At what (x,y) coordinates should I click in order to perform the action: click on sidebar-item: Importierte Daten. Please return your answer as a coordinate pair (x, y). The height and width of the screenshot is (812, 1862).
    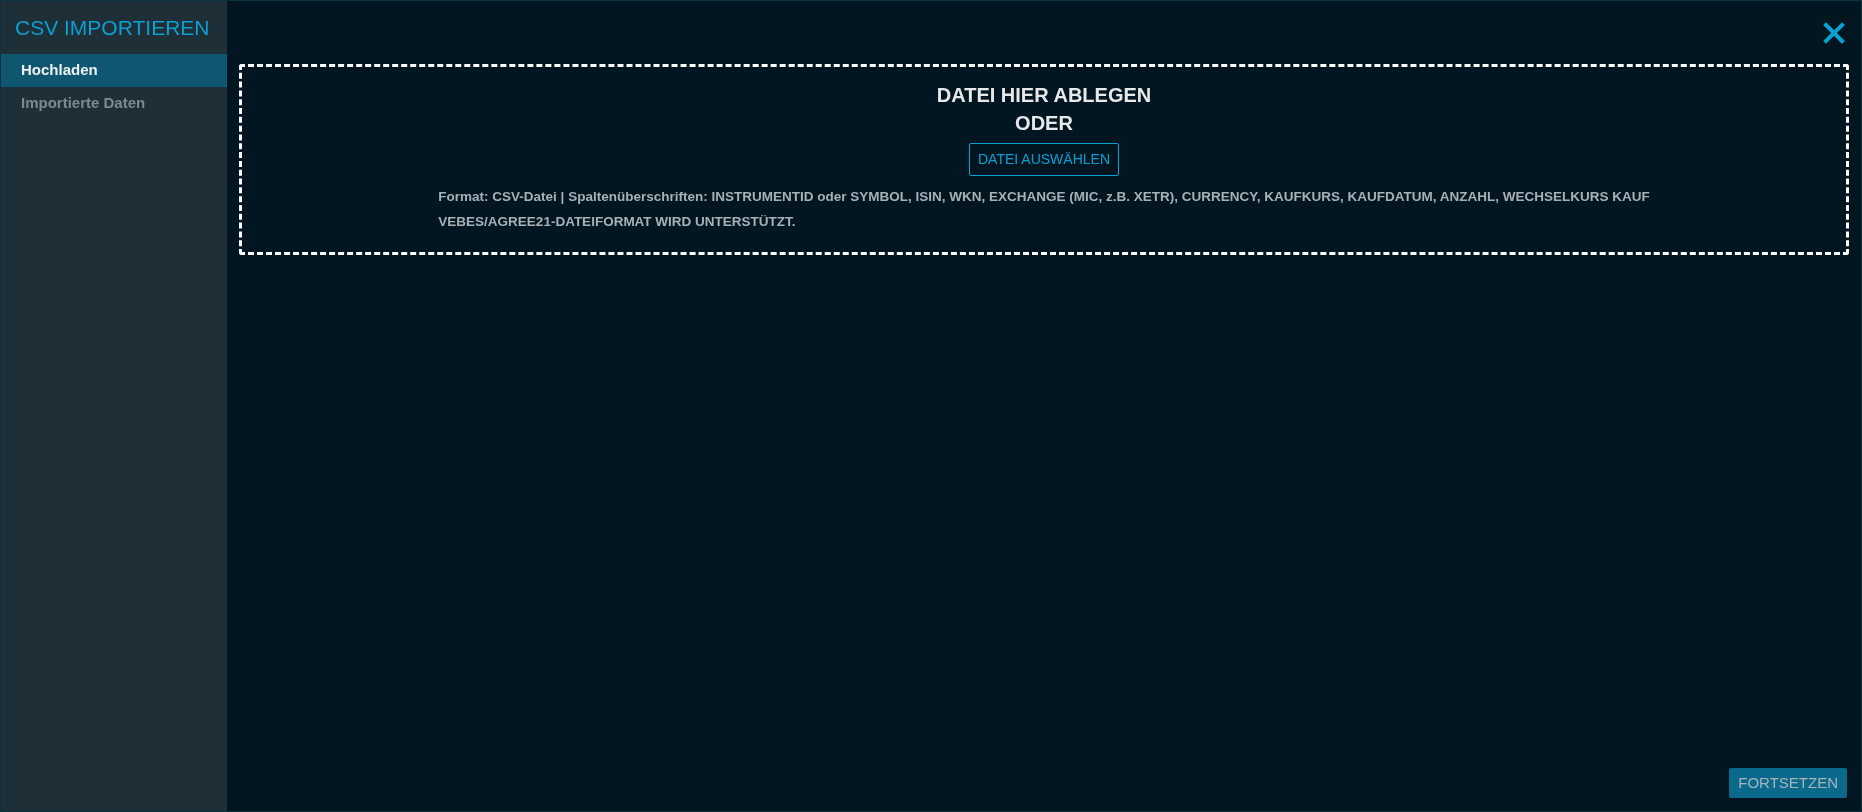
    Looking at the image, I should click on (114, 103).